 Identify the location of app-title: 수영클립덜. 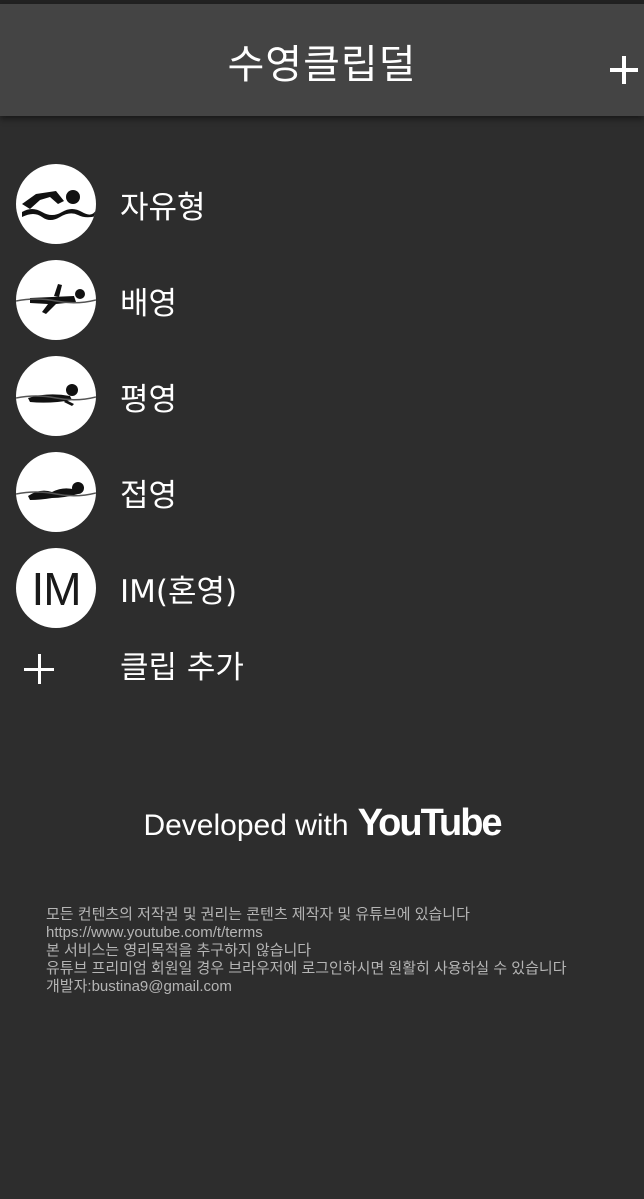
(322, 65).